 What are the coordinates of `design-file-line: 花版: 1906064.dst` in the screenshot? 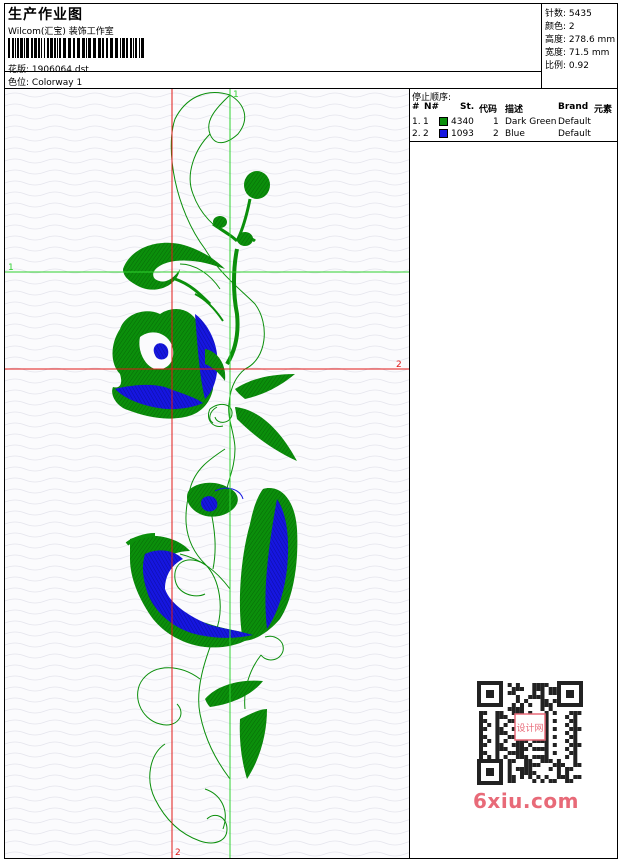 It's located at (48, 68).